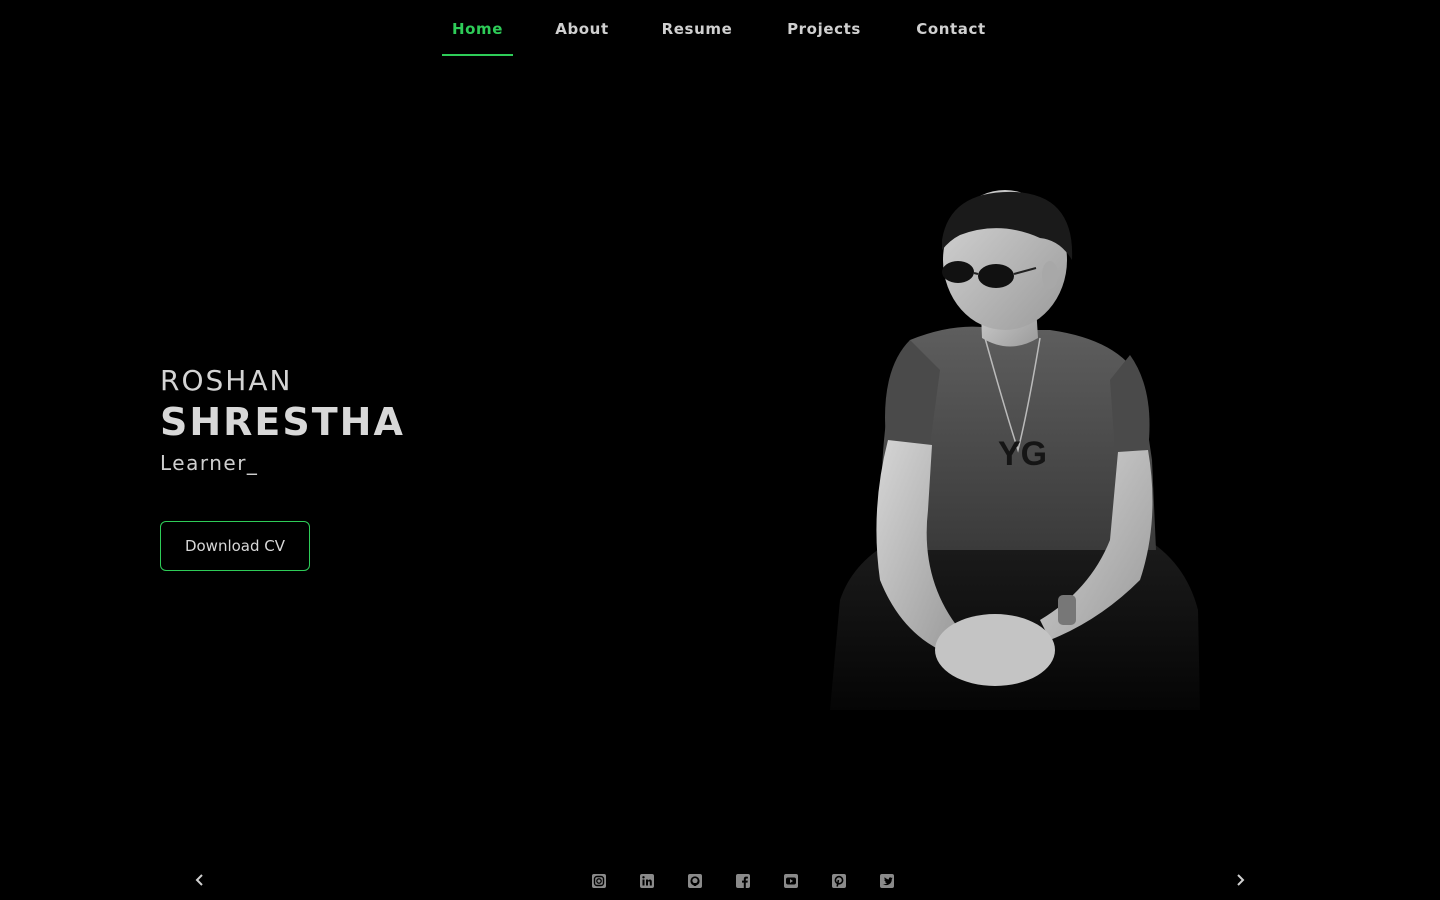 This screenshot has height=900, width=1440. I want to click on instagram-icon, so click(599, 881).